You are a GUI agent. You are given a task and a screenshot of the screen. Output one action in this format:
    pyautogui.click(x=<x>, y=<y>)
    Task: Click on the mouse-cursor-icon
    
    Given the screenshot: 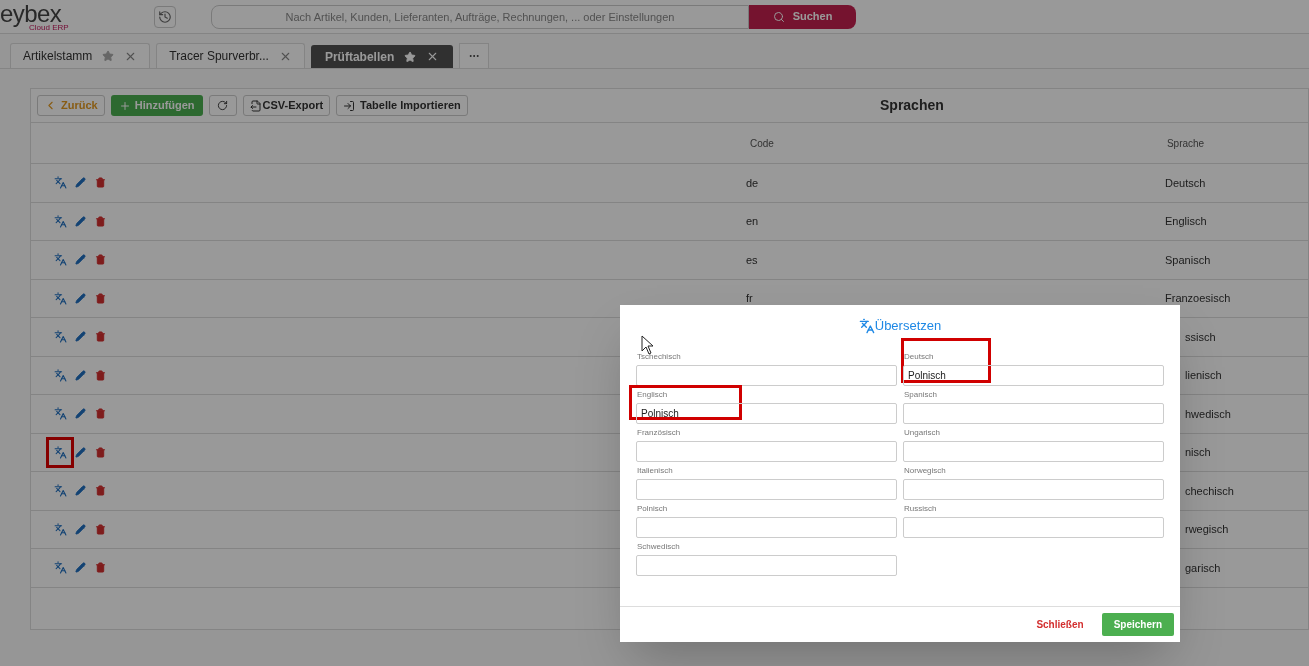 What is the action you would take?
    pyautogui.click(x=648, y=345)
    